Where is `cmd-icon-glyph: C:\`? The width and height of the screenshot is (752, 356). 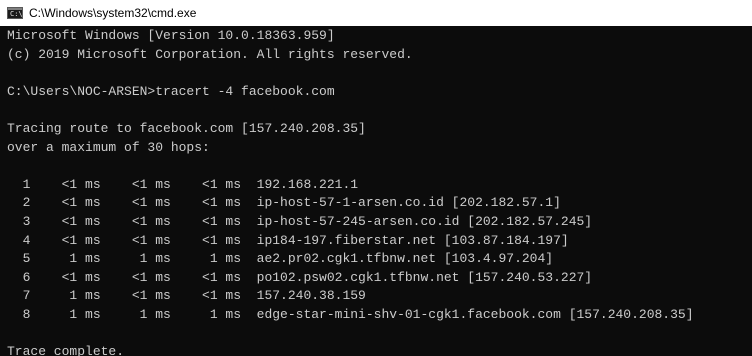 cmd-icon-glyph: C:\ is located at coordinates (16, 14).